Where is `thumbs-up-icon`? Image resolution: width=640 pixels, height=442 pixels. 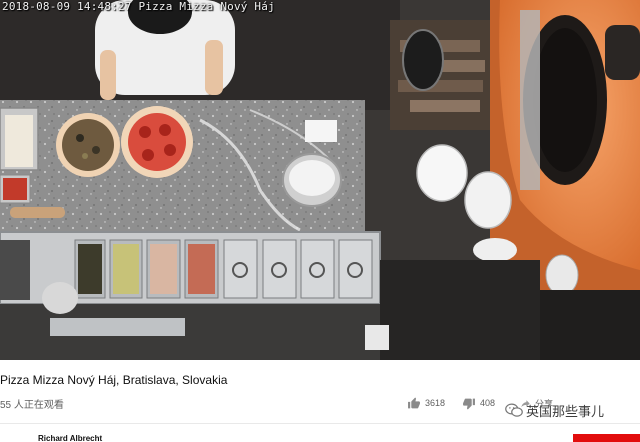
thumbs-up-icon is located at coordinates (414, 402).